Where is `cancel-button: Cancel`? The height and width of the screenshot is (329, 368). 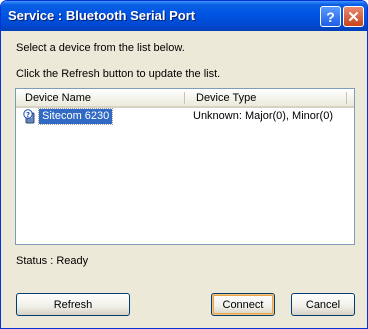
cancel-button: Cancel is located at coordinates (323, 304).